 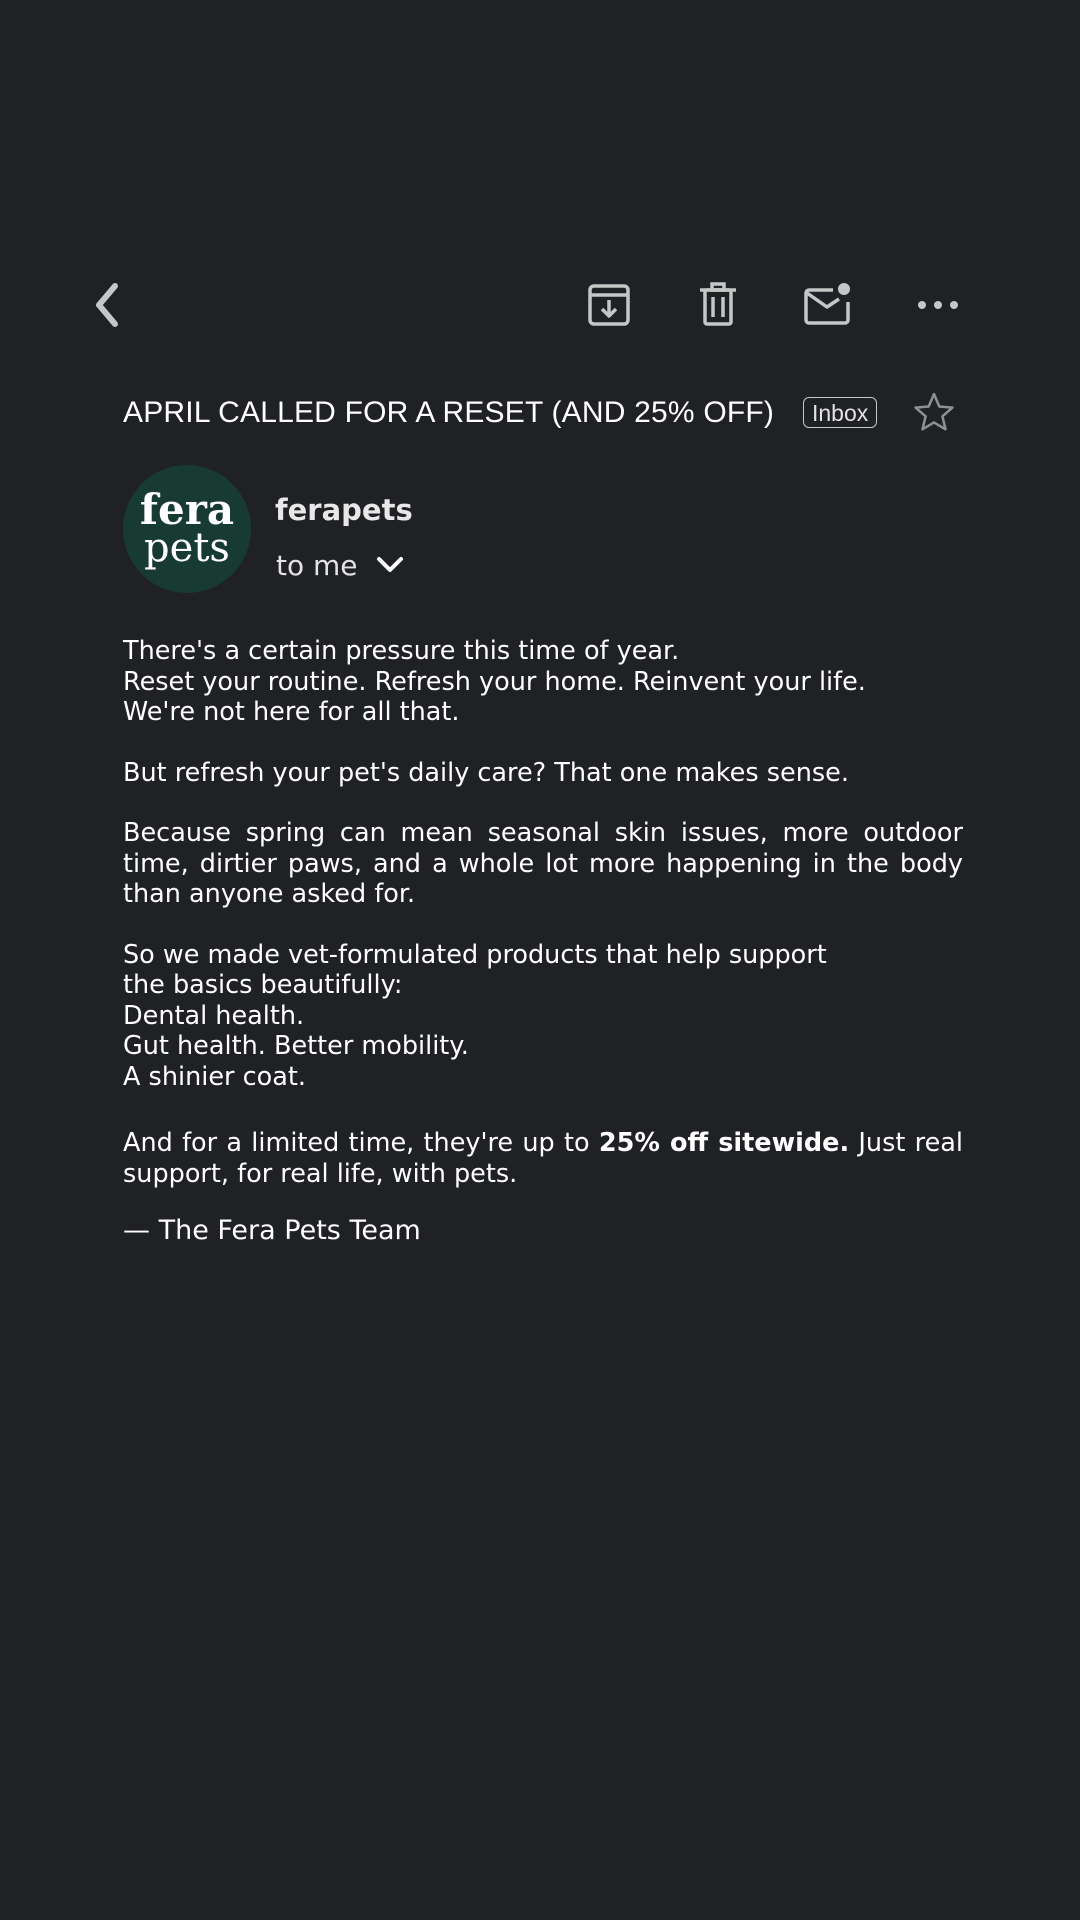 What do you see at coordinates (214, 1076) in the screenshot?
I see `body-line: A shinier coat.` at bounding box center [214, 1076].